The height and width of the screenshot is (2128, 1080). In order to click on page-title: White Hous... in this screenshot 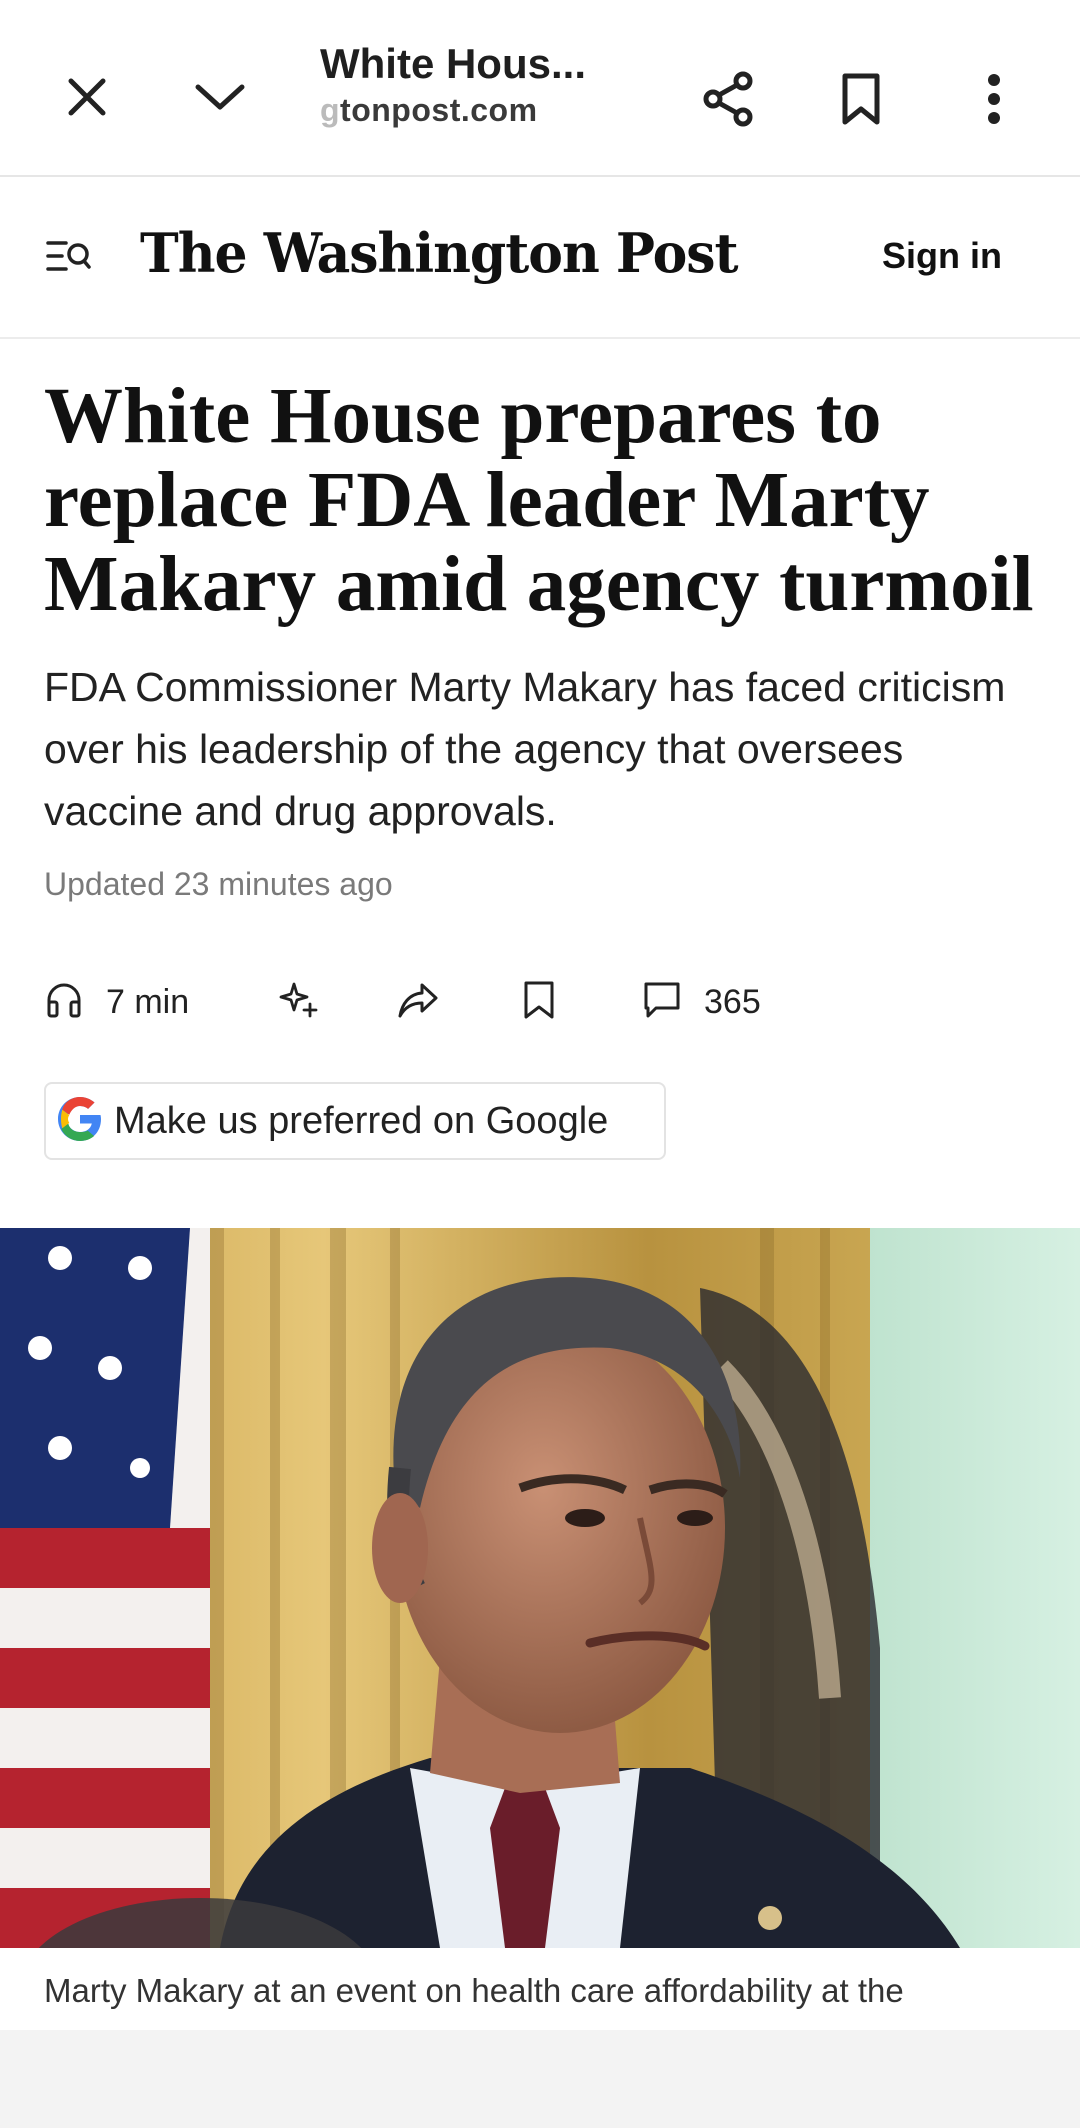, I will do `click(453, 63)`.